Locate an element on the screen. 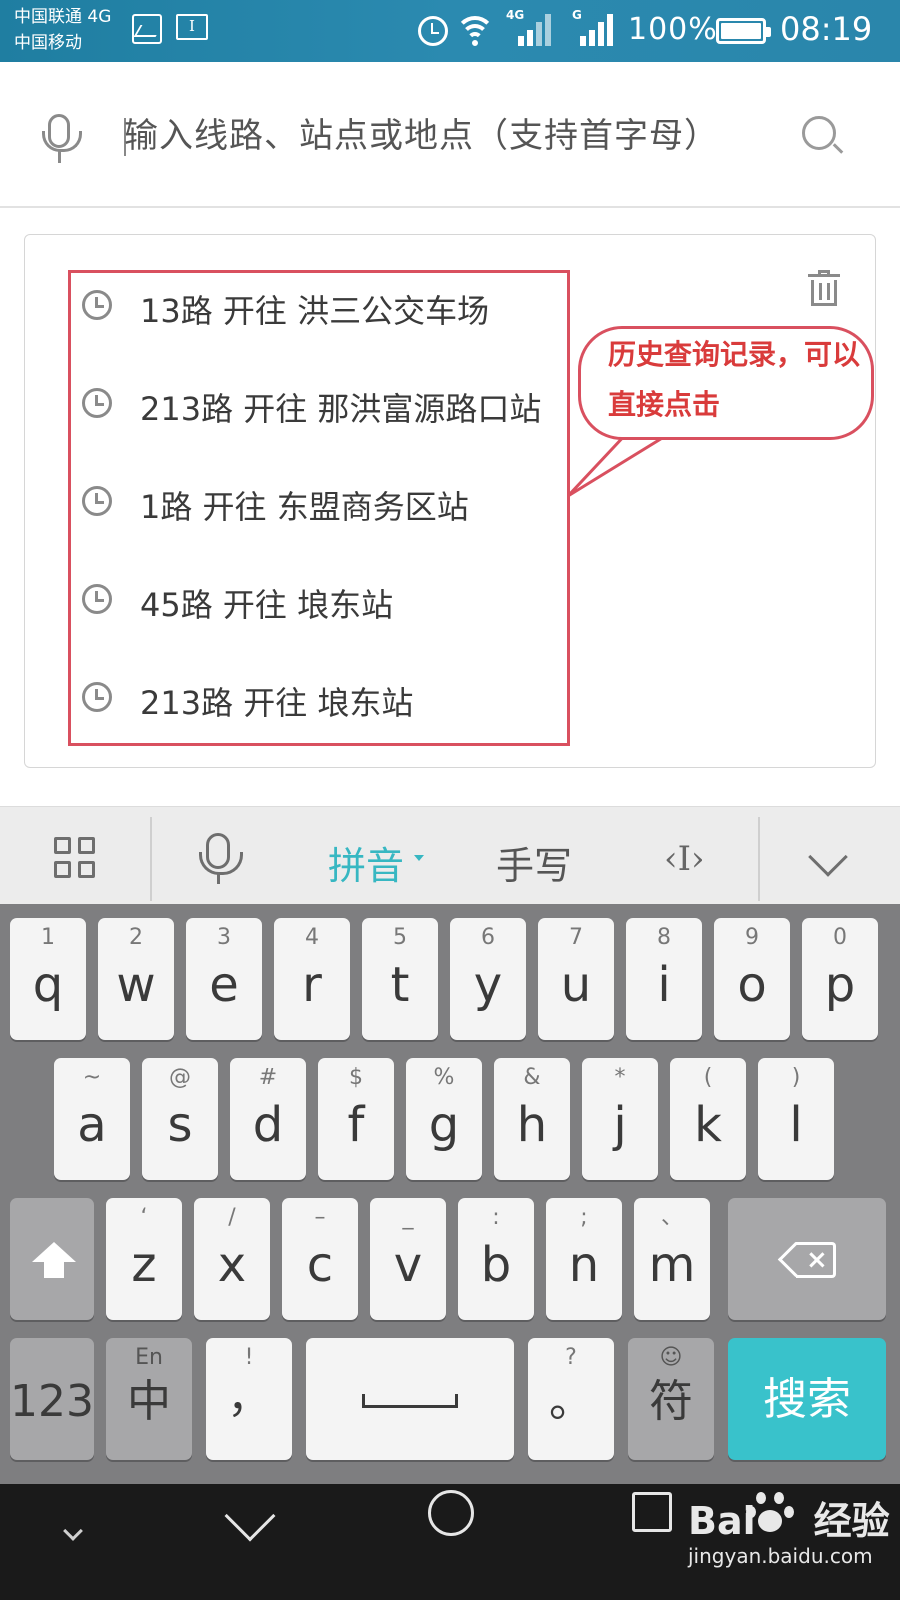 This screenshot has height=1600, width=900. key-label: 中 is located at coordinates (149, 1401).